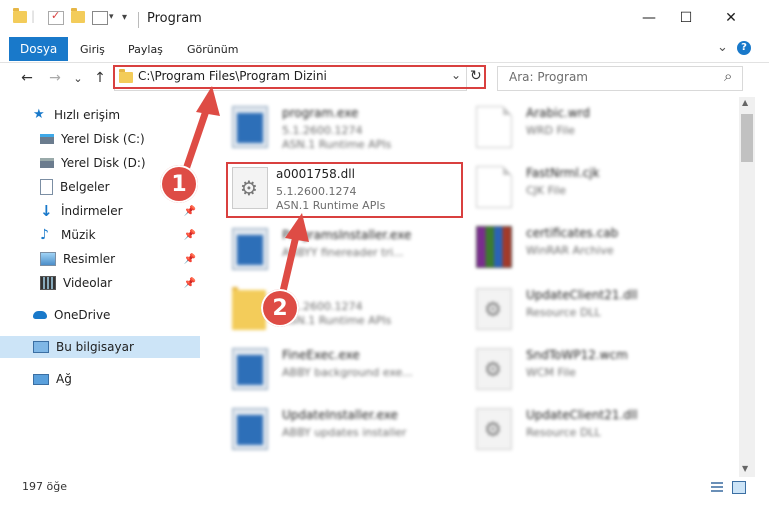  Describe the element at coordinates (745, 102) in the screenshot. I see `scroll-up-icon: ▲` at that location.